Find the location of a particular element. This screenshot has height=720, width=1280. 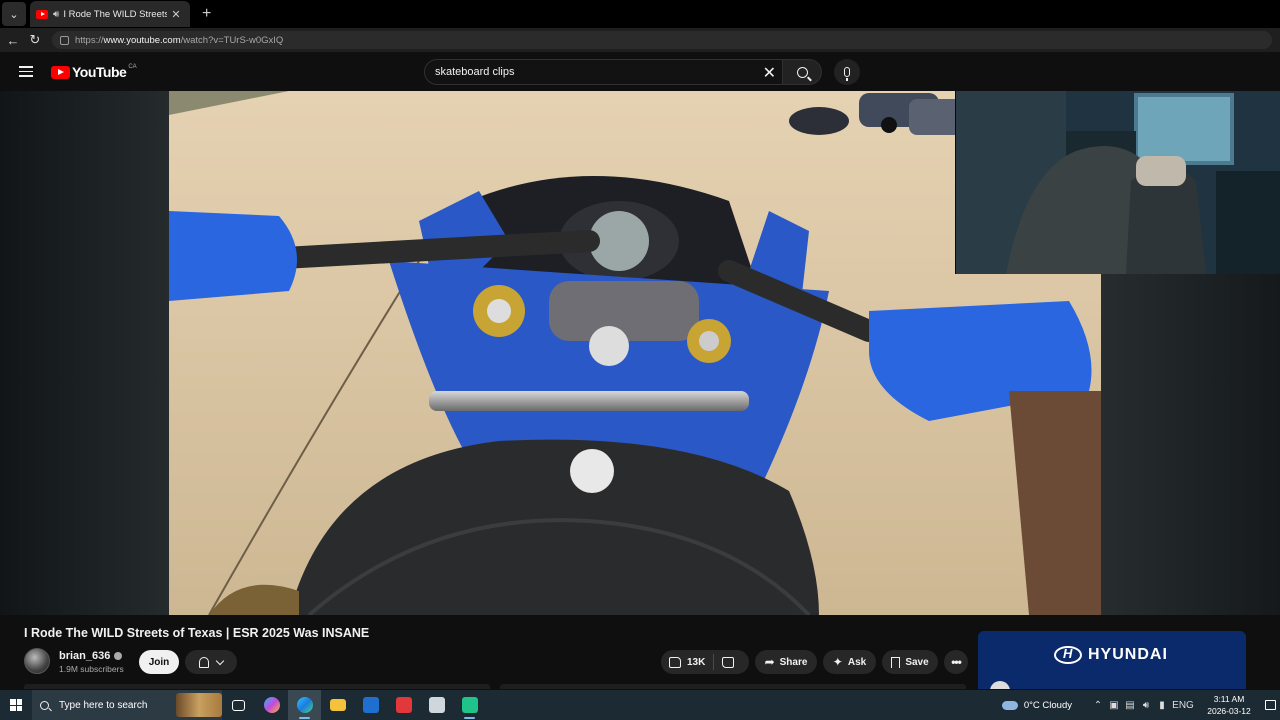

like-count: 13K is located at coordinates (696, 662).